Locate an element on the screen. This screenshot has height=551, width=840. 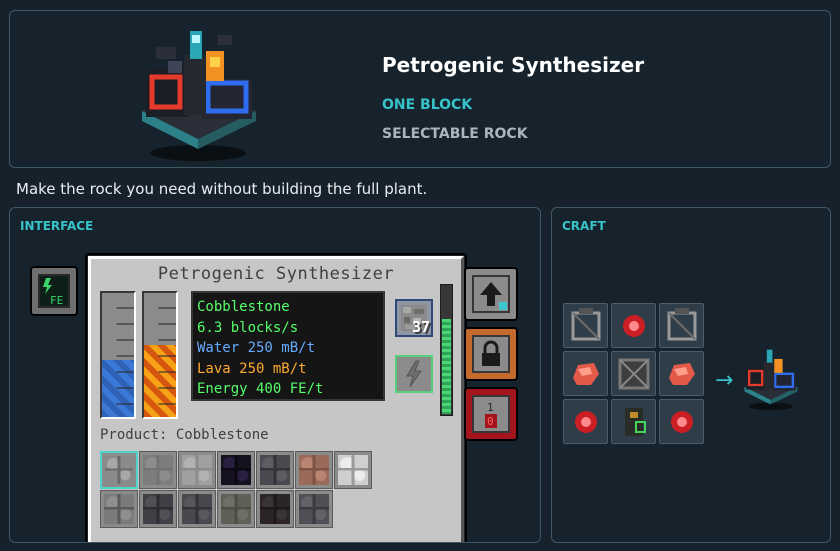
upgrade-button is located at coordinates (491, 294).